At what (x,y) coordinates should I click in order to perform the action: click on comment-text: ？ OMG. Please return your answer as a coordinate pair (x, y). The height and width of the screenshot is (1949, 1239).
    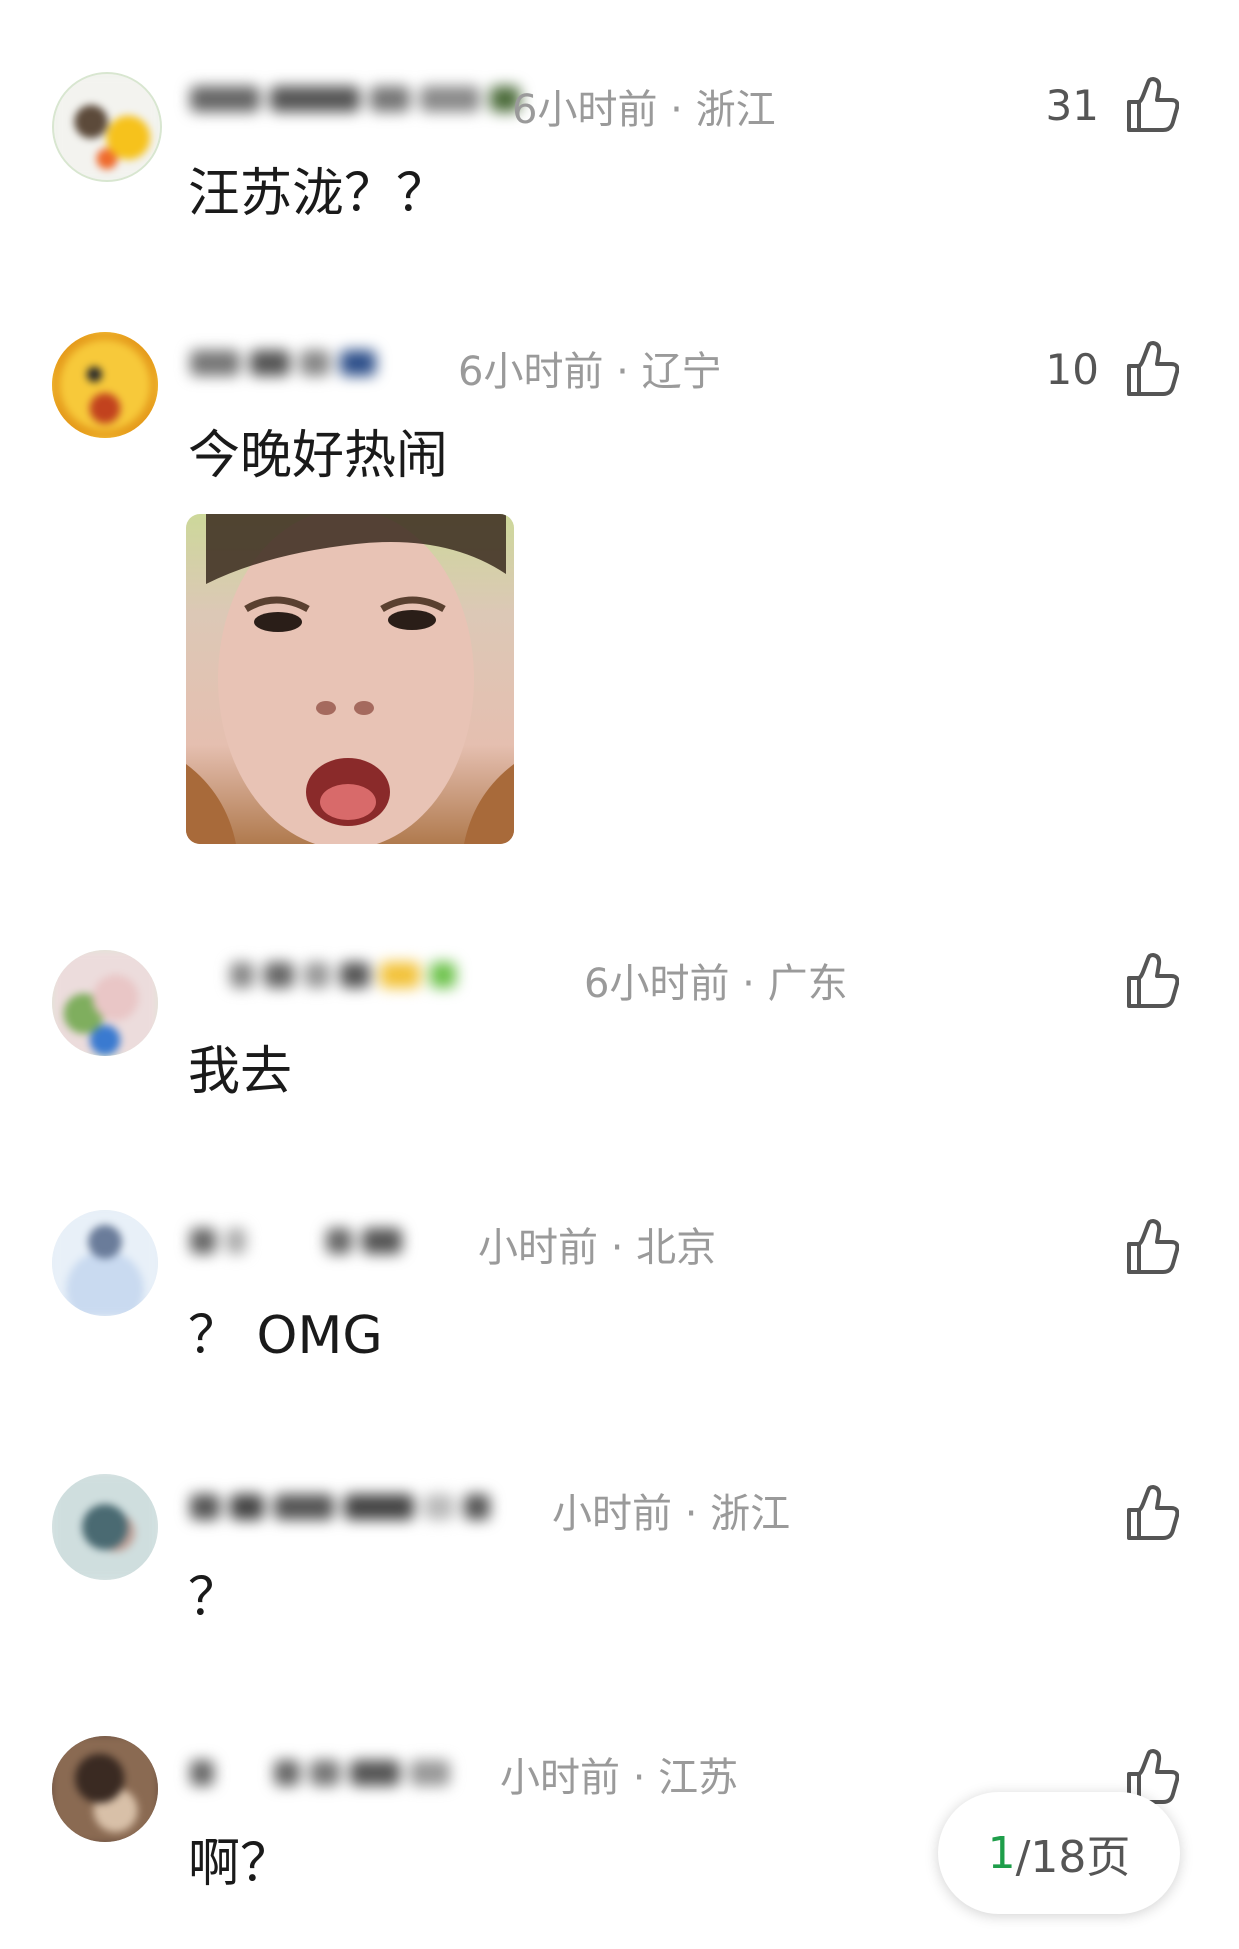
    Looking at the image, I should click on (285, 1336).